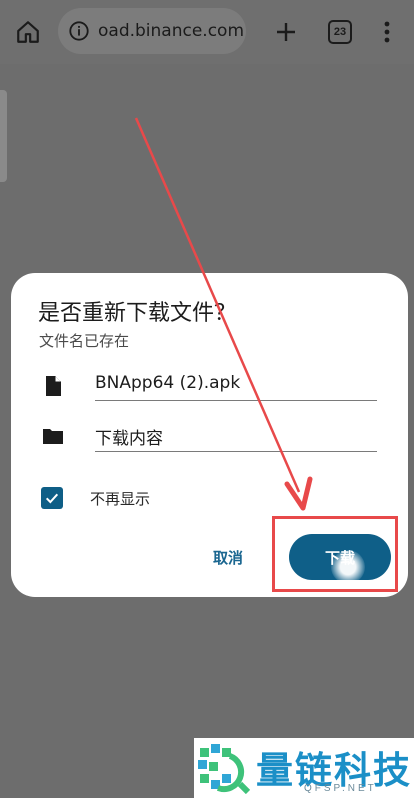 This screenshot has height=798, width=414. What do you see at coordinates (304, 768) in the screenshot?
I see `watermark: 量链科技 QFSP.NET` at bounding box center [304, 768].